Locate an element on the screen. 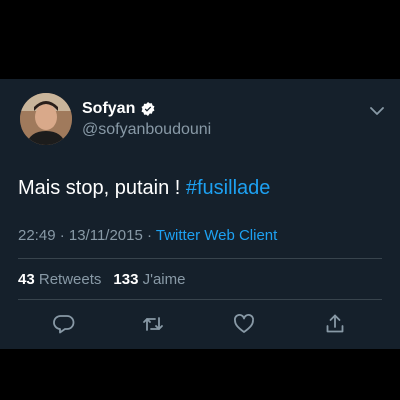  retweet-icon is located at coordinates (153, 324).